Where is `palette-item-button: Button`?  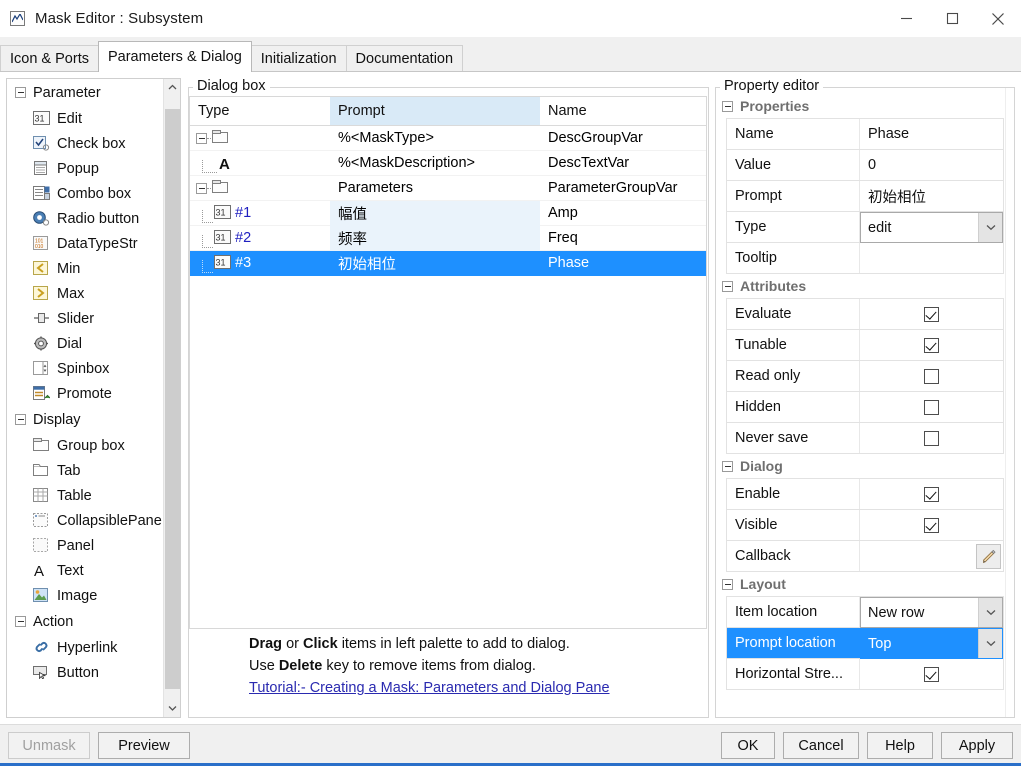
palette-item-button: Button is located at coordinates (85, 672).